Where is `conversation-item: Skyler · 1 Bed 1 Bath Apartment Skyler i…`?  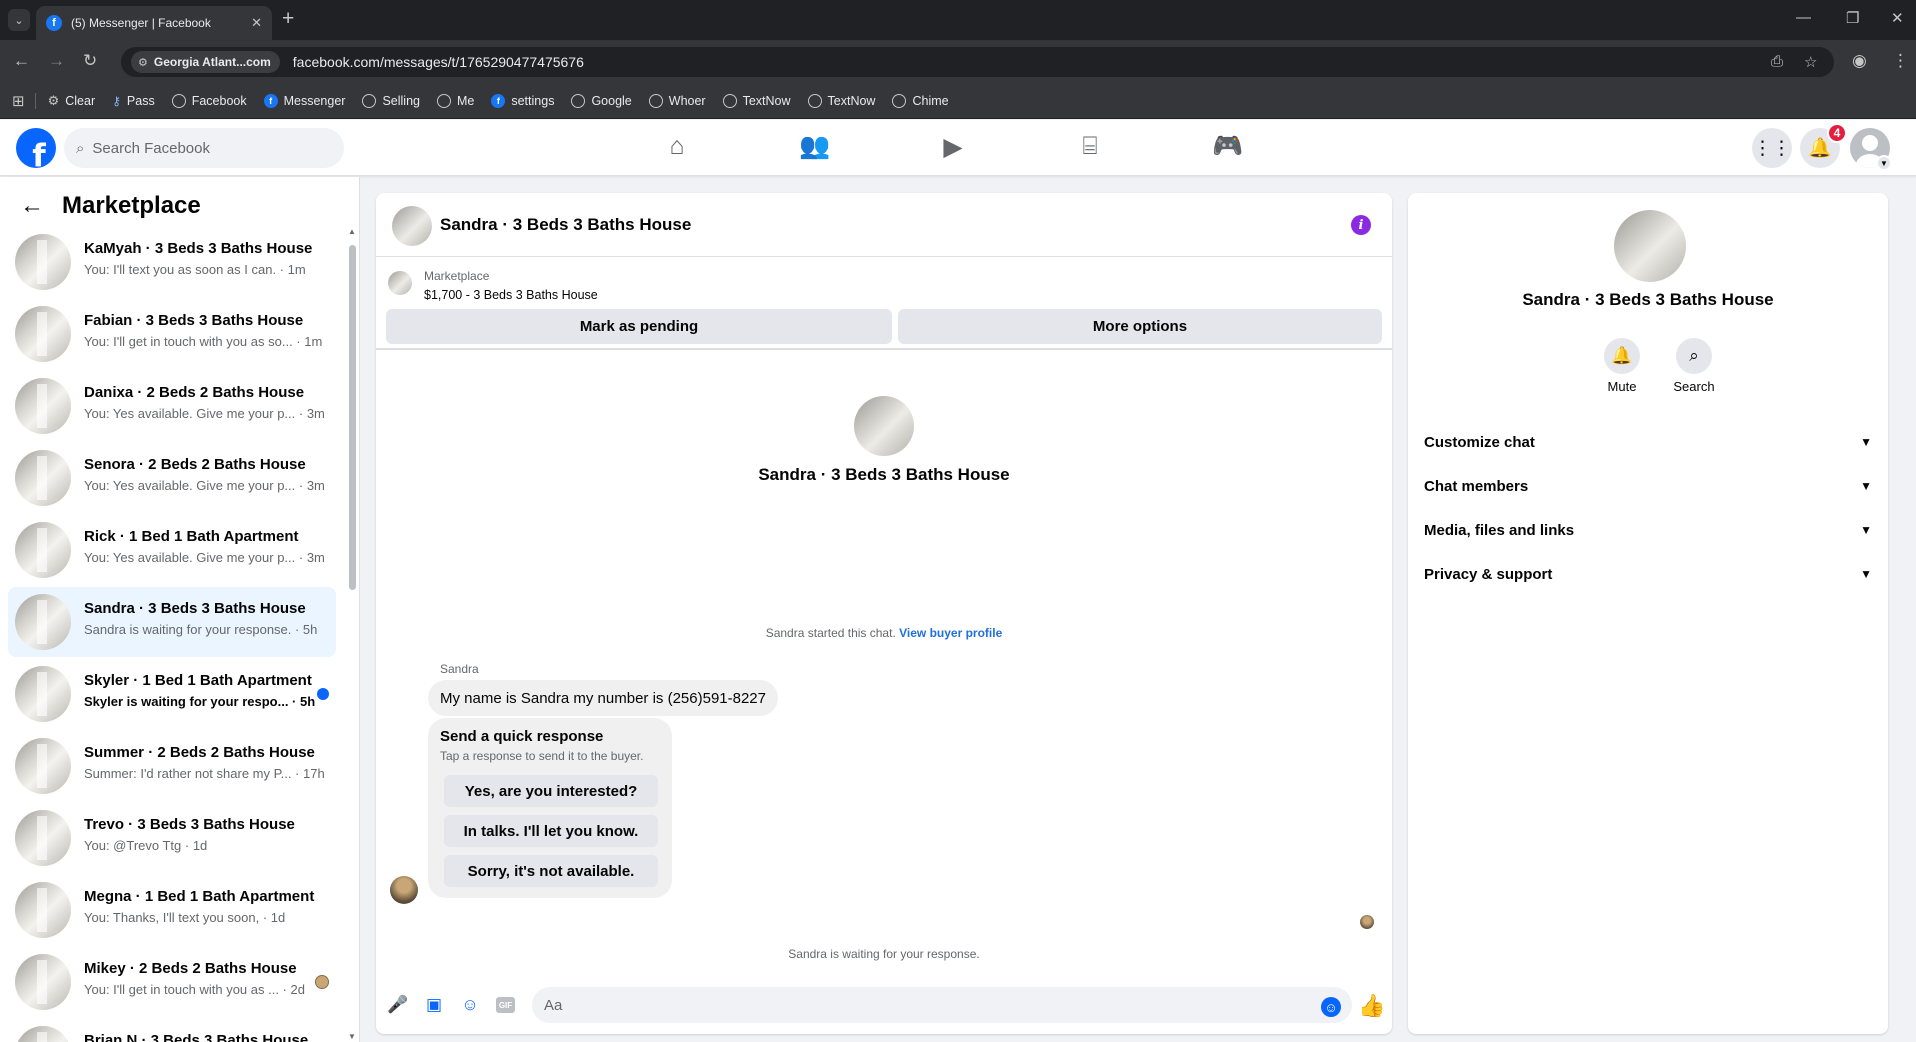
conversation-item: Skyler · 1 Bed 1 Bath Apartment Skyler i… is located at coordinates (172, 694).